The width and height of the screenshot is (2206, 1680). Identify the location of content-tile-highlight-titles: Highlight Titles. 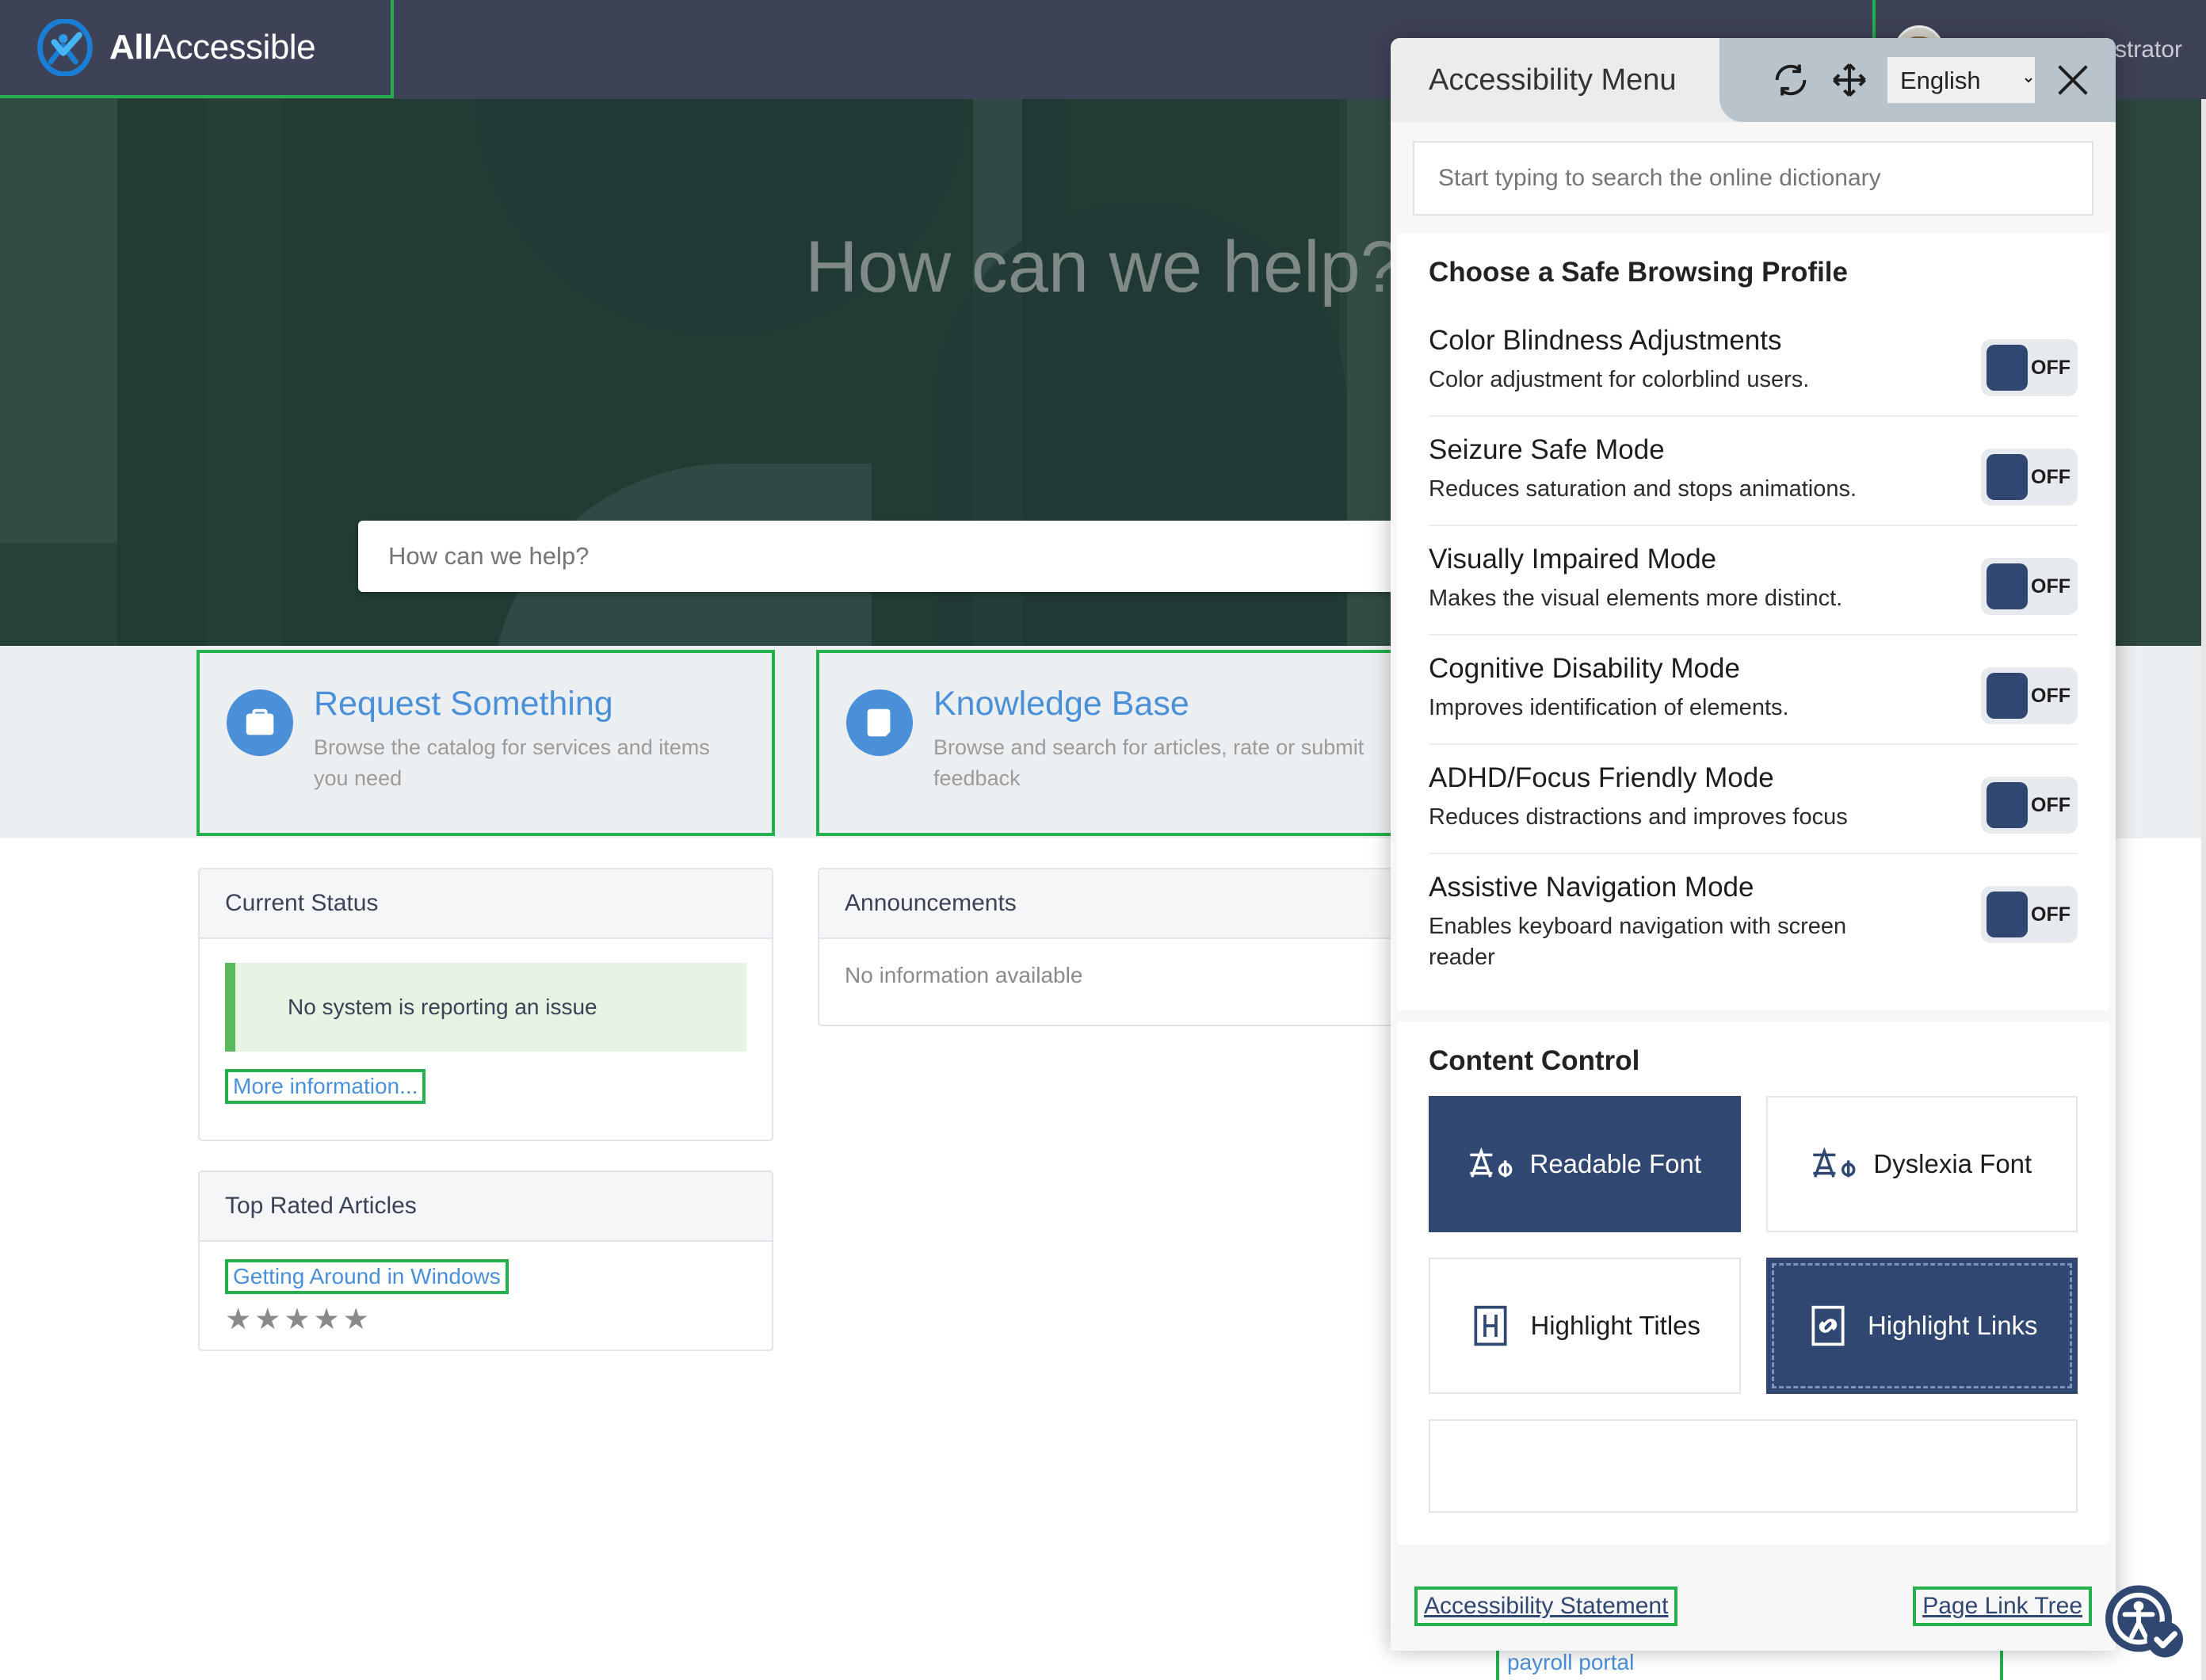
(1585, 1325).